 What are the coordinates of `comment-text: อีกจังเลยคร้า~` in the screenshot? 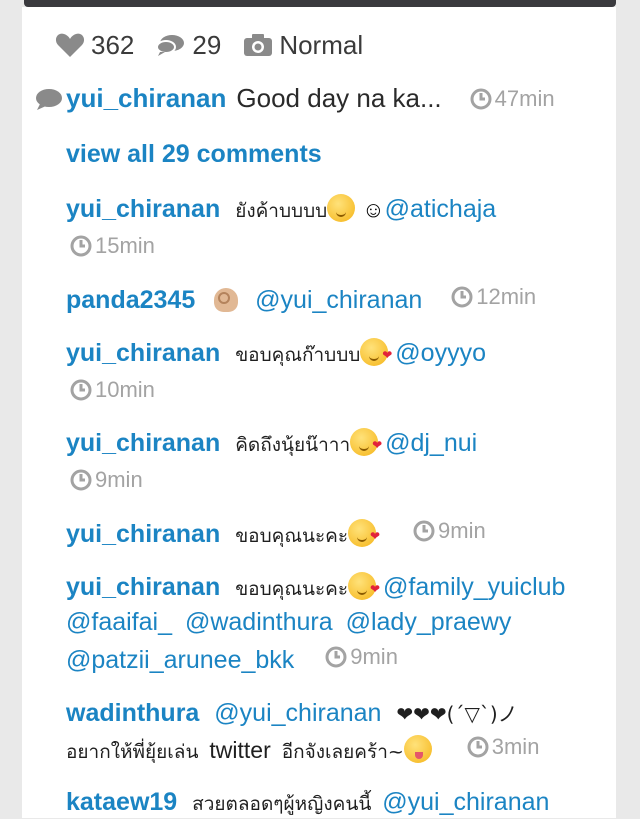 It's located at (342, 752).